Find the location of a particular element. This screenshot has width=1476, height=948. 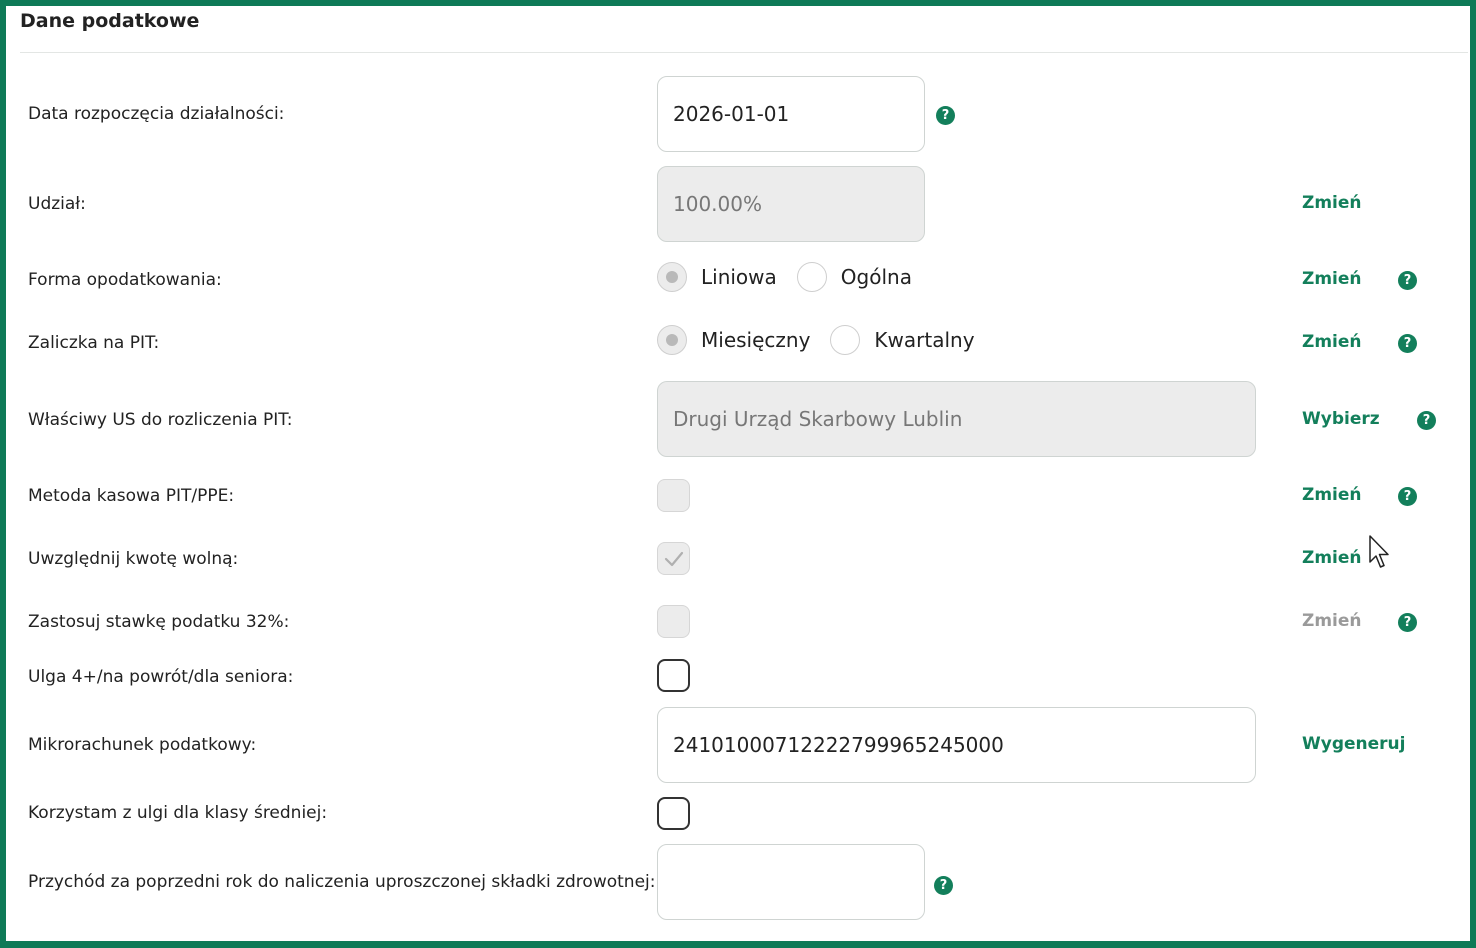

start-date-label: Data rozpoczęcia działalności: is located at coordinates (156, 114).